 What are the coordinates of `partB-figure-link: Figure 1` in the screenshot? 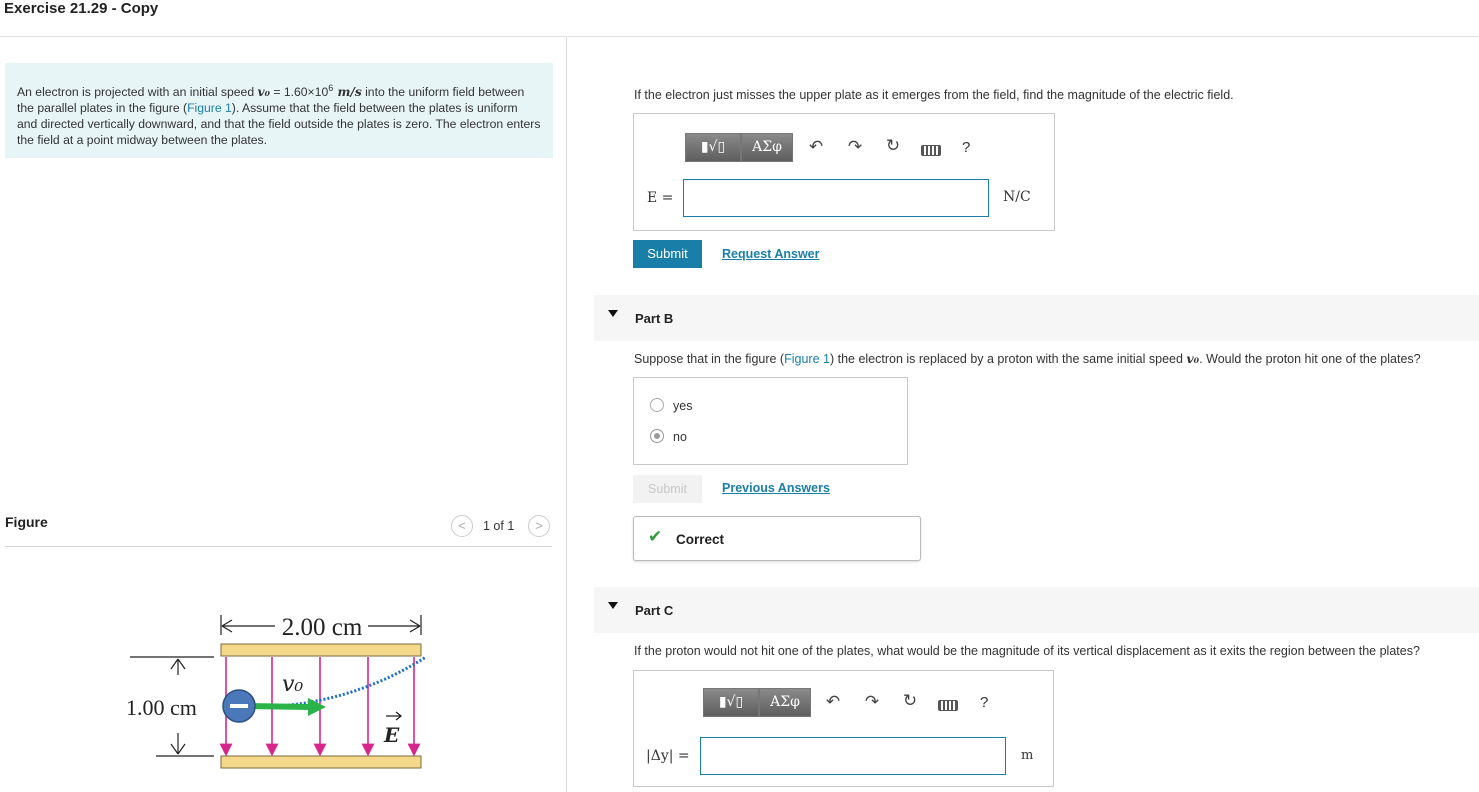 It's located at (807, 359).